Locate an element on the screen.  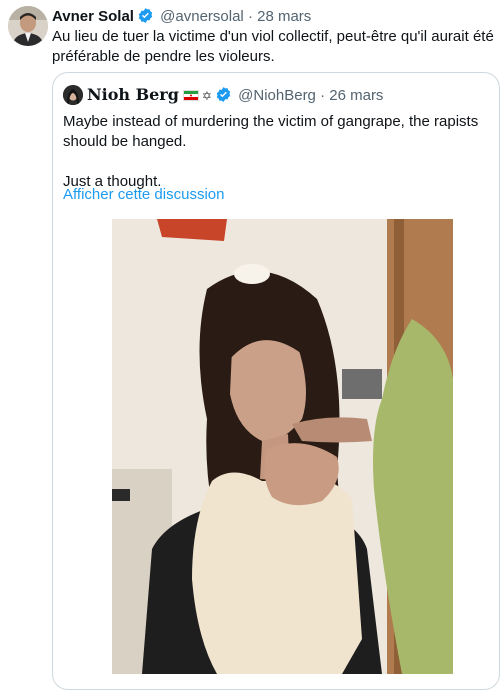
author-handle: @avnersolal is located at coordinates (202, 16).